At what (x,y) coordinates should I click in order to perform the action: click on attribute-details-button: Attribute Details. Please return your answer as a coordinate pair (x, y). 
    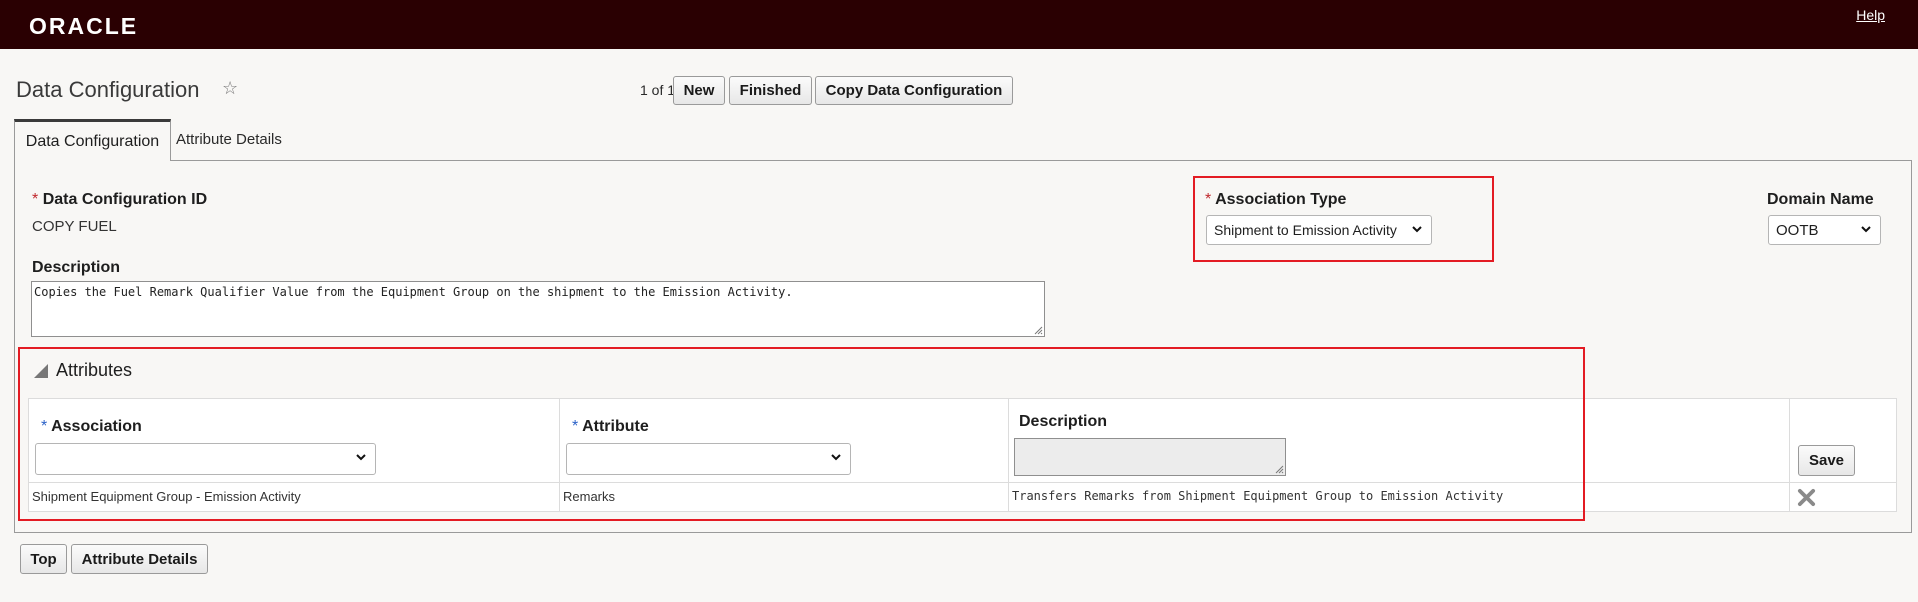
    Looking at the image, I should click on (139, 559).